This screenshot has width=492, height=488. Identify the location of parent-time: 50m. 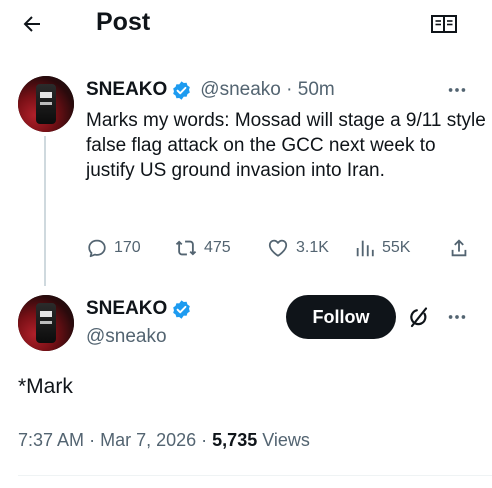
(316, 89).